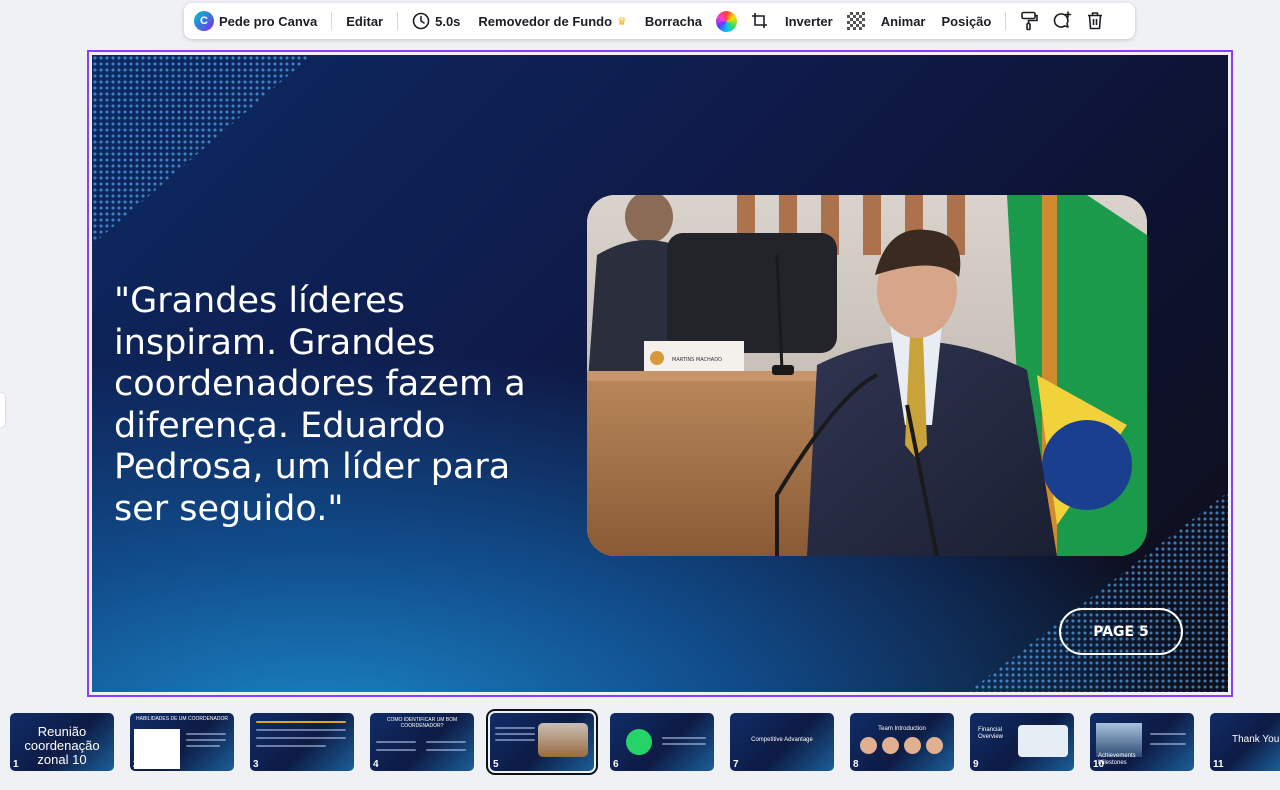 The height and width of the screenshot is (790, 1280). I want to click on page-thumbnail: 3, so click(302, 742).